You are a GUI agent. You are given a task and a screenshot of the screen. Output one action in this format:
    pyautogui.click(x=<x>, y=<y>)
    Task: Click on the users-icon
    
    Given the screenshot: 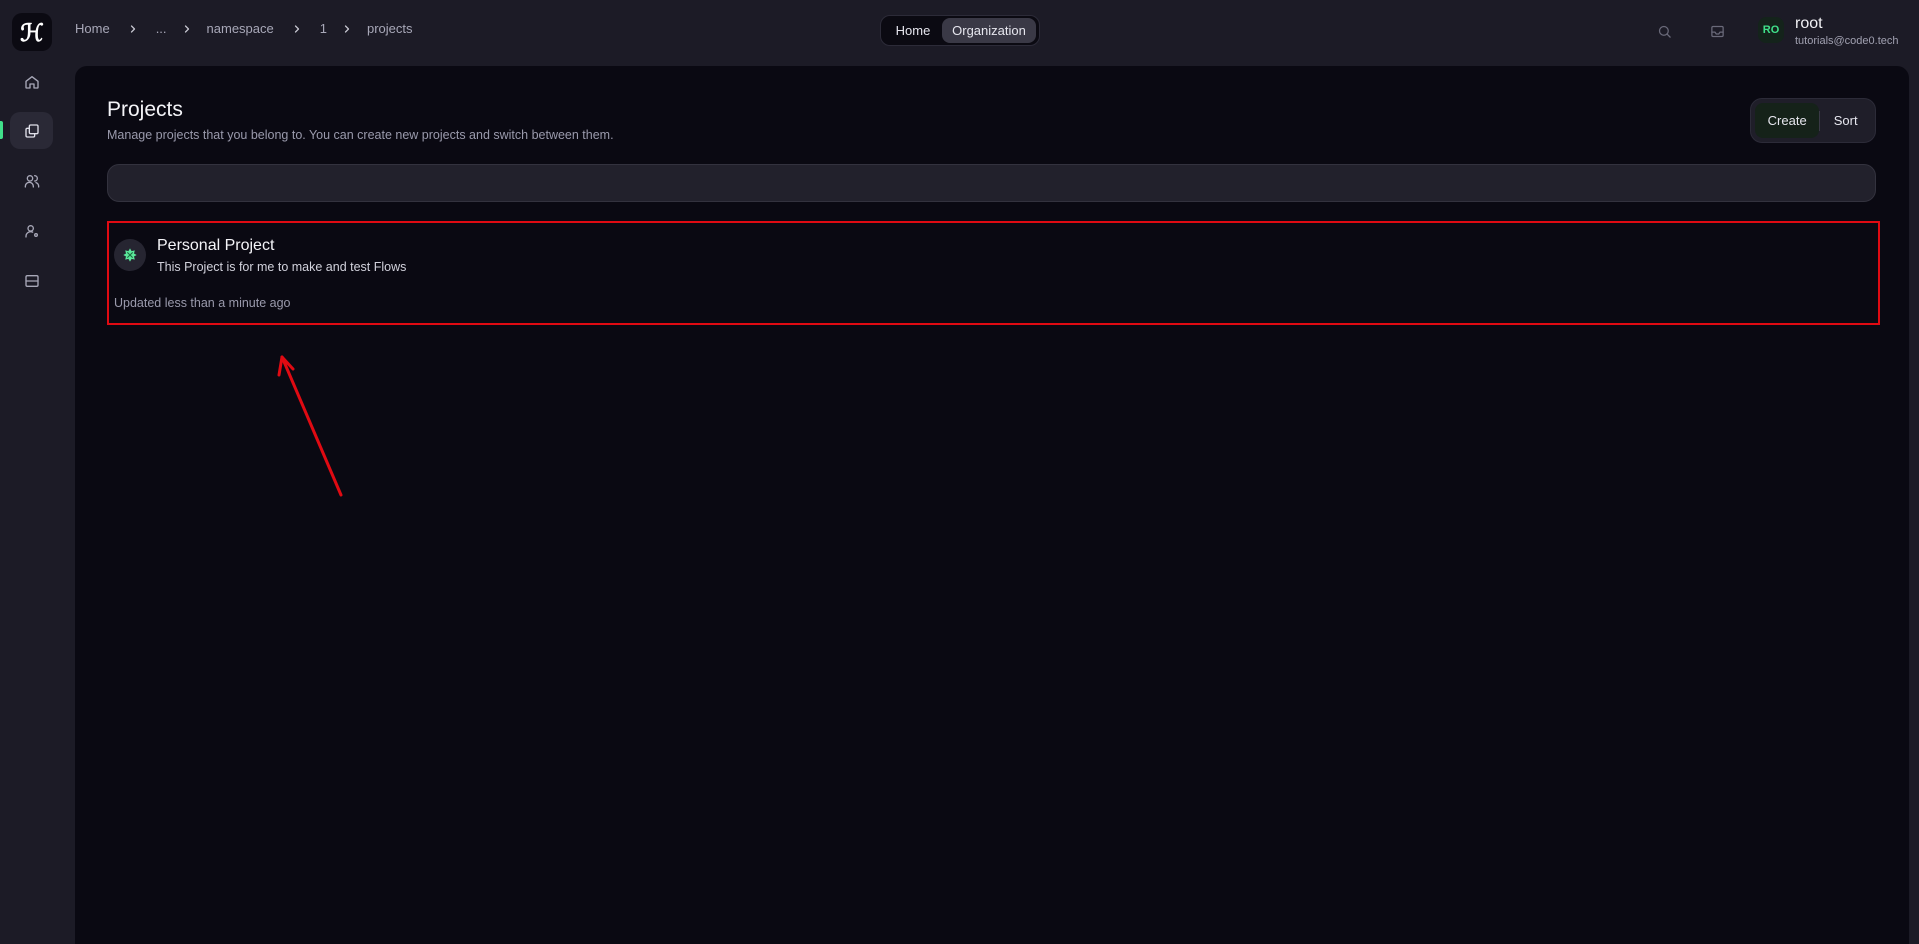 What is the action you would take?
    pyautogui.click(x=31, y=181)
    